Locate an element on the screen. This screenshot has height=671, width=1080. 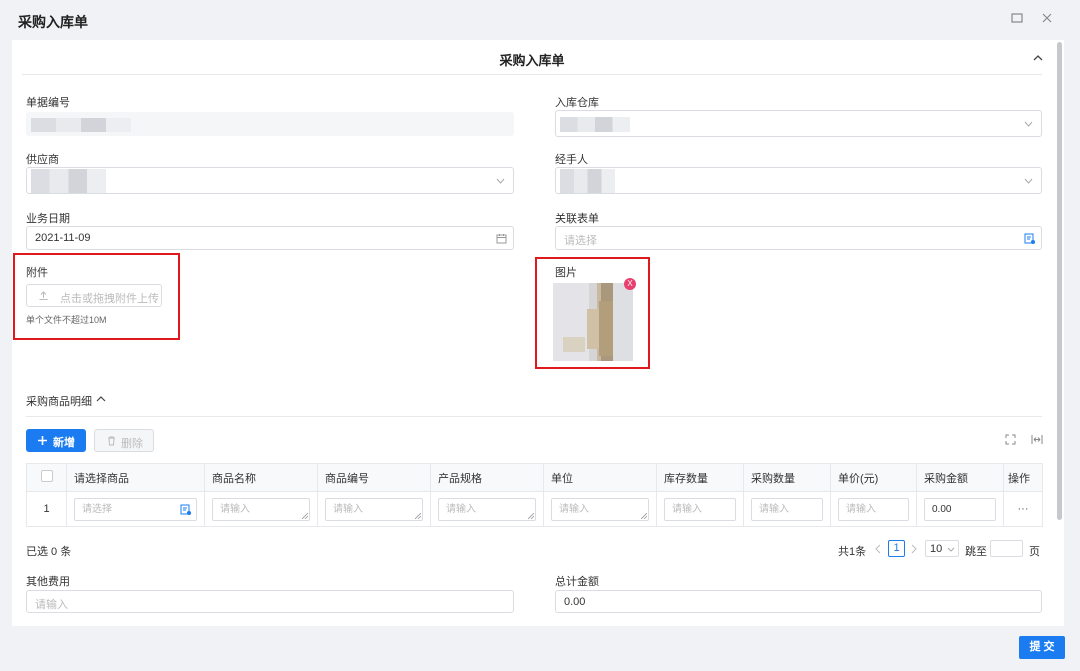
spec-input: 请输入 is located at coordinates (487, 509).